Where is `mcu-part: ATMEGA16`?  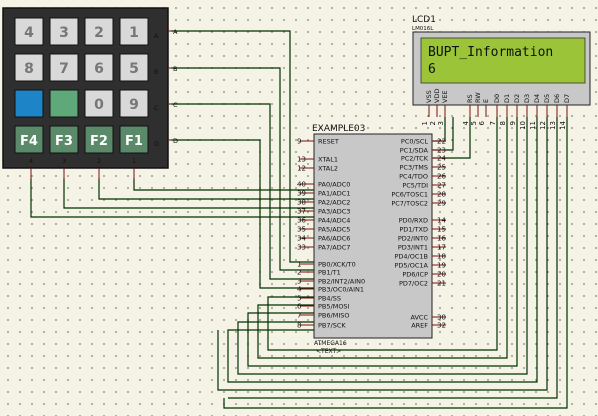 mcu-part: ATMEGA16 is located at coordinates (330, 343).